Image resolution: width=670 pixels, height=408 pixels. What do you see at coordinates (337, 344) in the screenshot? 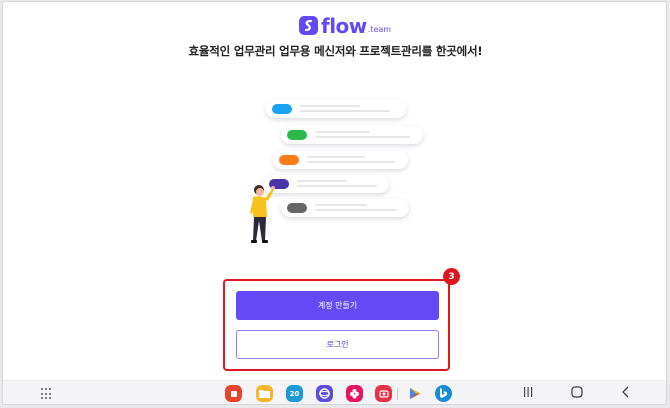
I see `login-button: 로그인` at bounding box center [337, 344].